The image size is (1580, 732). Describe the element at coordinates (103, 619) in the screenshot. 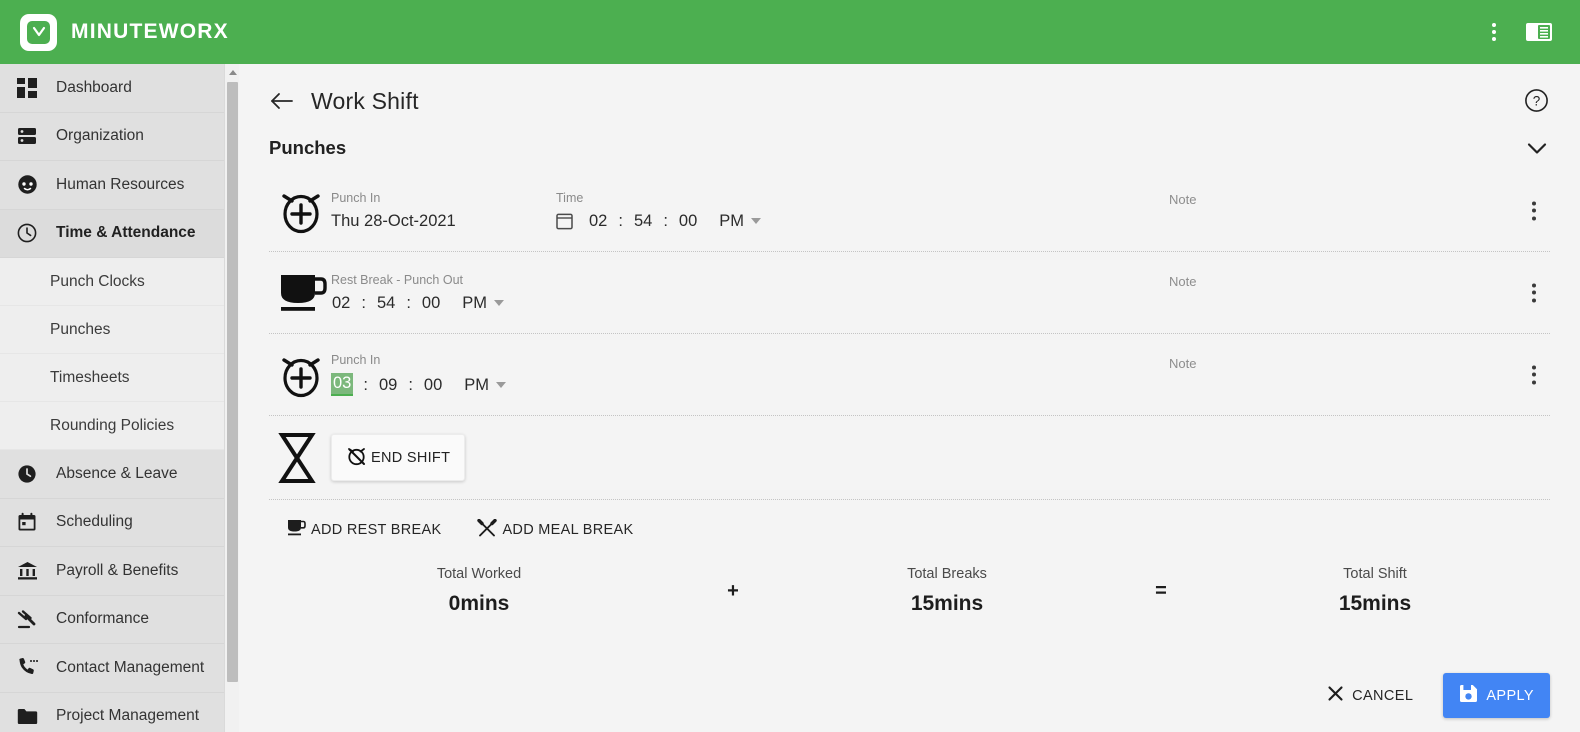

I see `sidebar-item-label: Conformance` at that location.